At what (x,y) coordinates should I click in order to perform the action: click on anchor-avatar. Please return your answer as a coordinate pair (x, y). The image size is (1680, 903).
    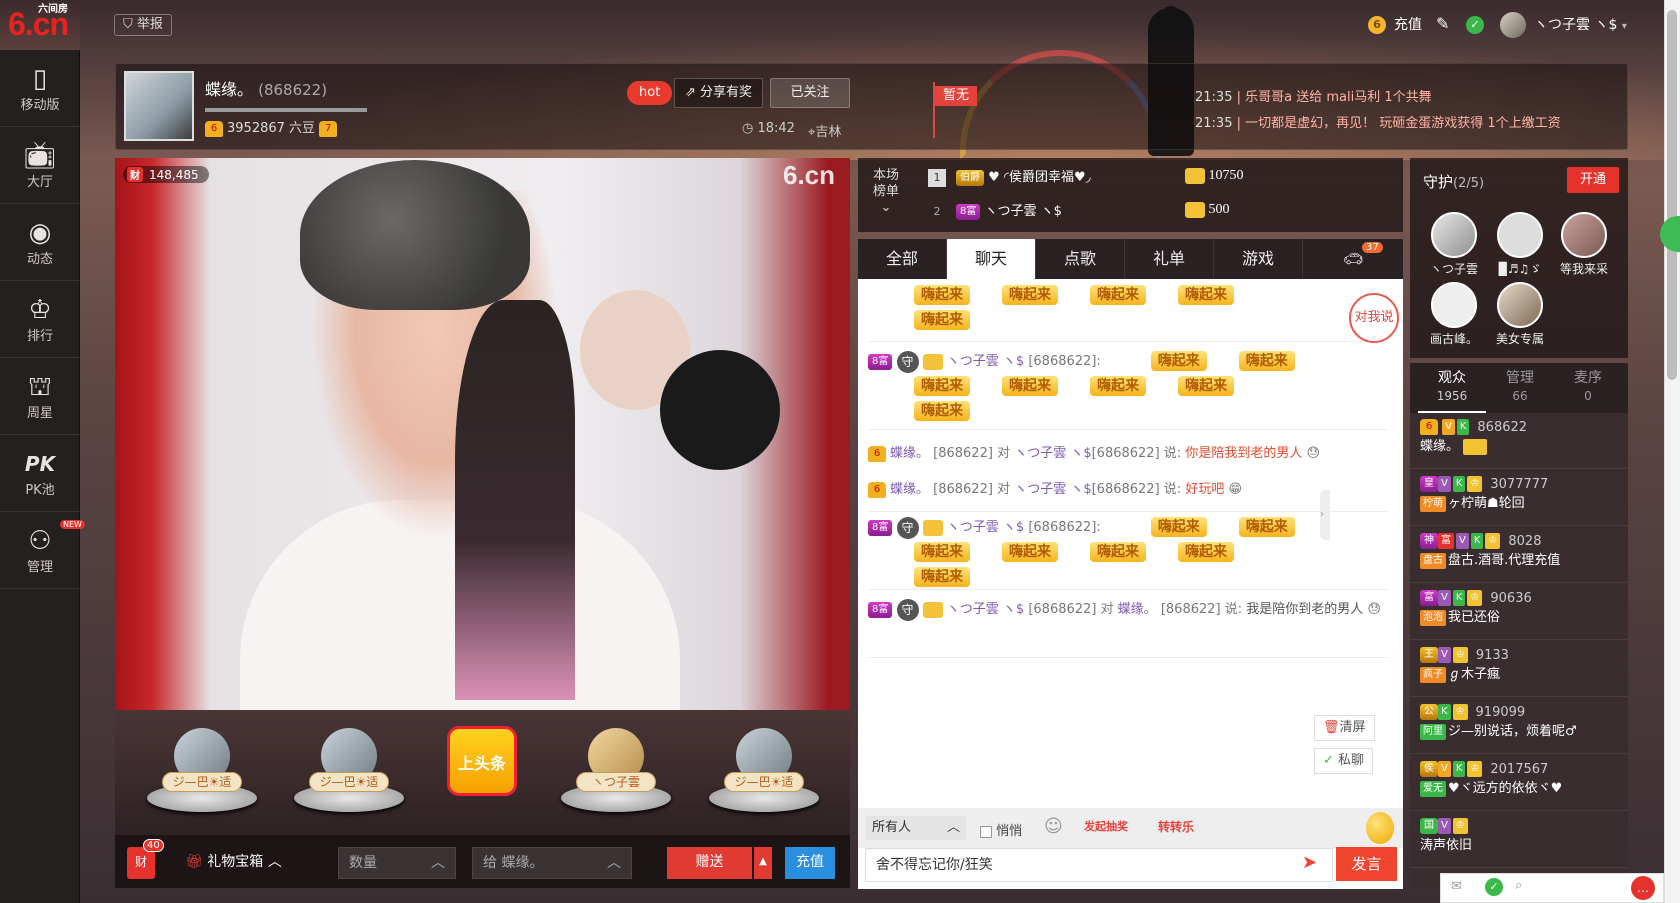
    Looking at the image, I should click on (159, 106).